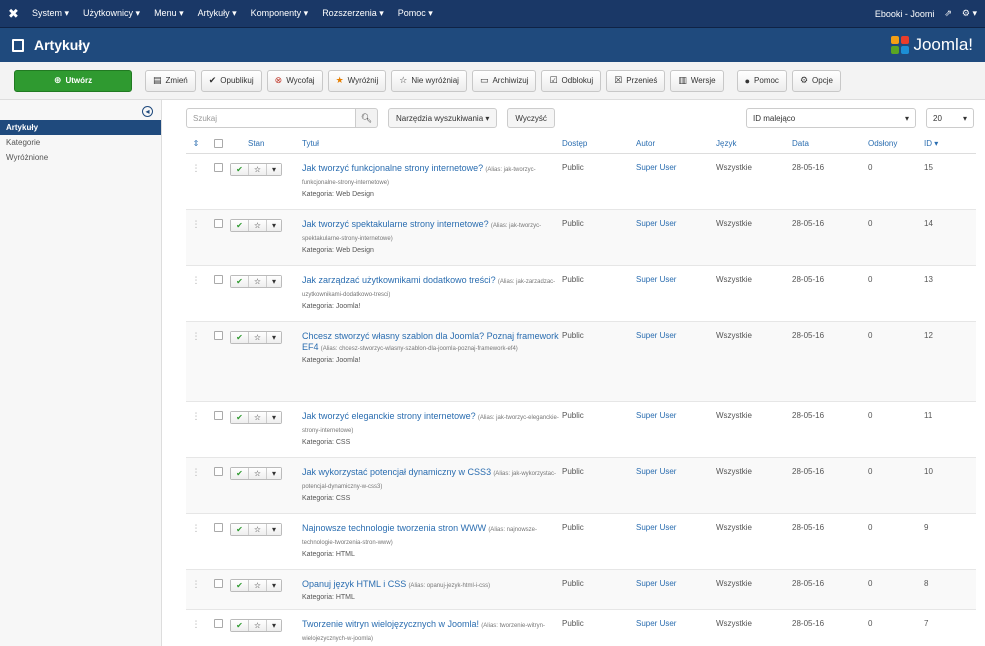 This screenshot has width=985, height=646. I want to click on ordering-sort-icon: ⇕, so click(196, 143).